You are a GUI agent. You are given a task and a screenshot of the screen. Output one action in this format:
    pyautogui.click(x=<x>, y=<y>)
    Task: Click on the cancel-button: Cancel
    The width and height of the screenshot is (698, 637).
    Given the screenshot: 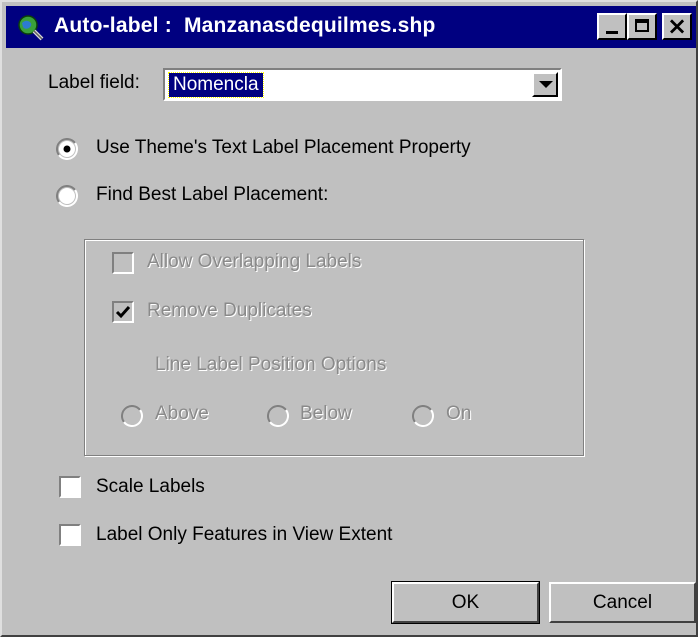 What is the action you would take?
    pyautogui.click(x=622, y=602)
    